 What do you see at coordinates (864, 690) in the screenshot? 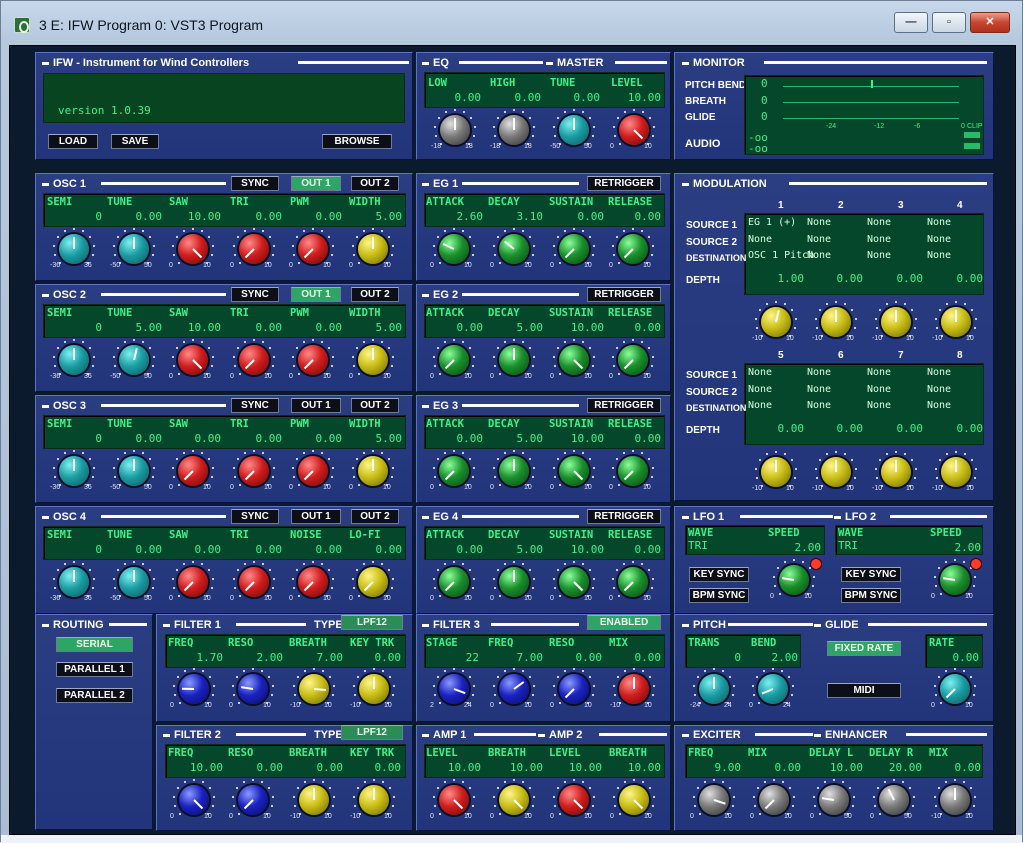
I see `midi-button: MIDI` at bounding box center [864, 690].